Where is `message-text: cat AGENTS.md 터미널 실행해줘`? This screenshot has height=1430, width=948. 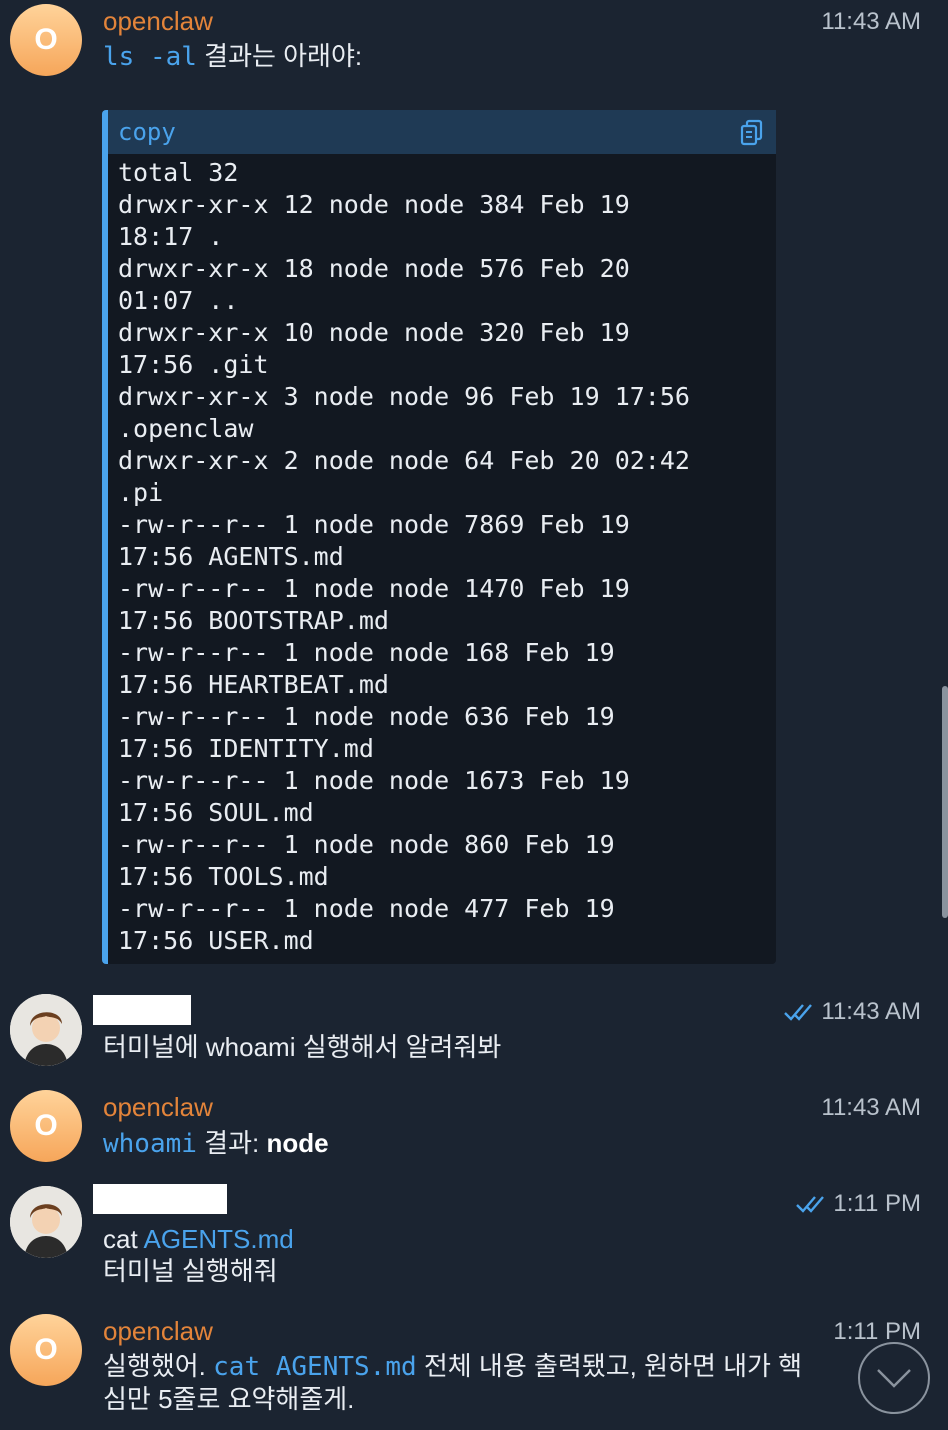 message-text: cat AGENTS.md 터미널 실행해줘 is located at coordinates (198, 1255).